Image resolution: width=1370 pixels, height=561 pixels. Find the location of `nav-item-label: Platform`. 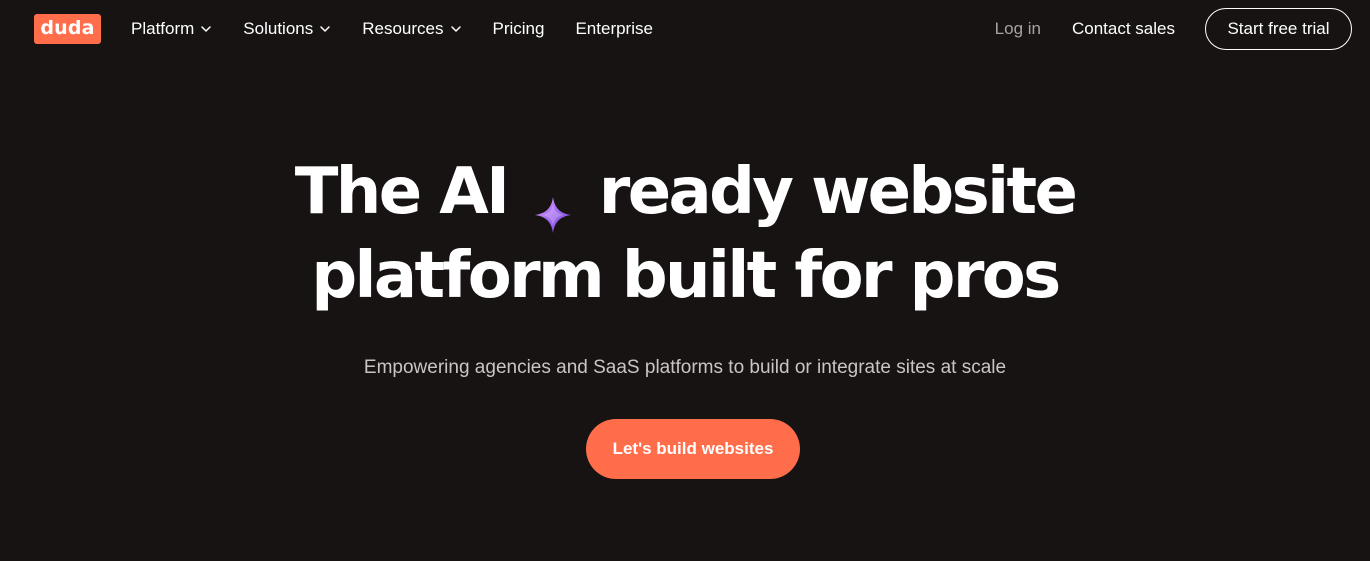

nav-item-label: Platform is located at coordinates (163, 28).